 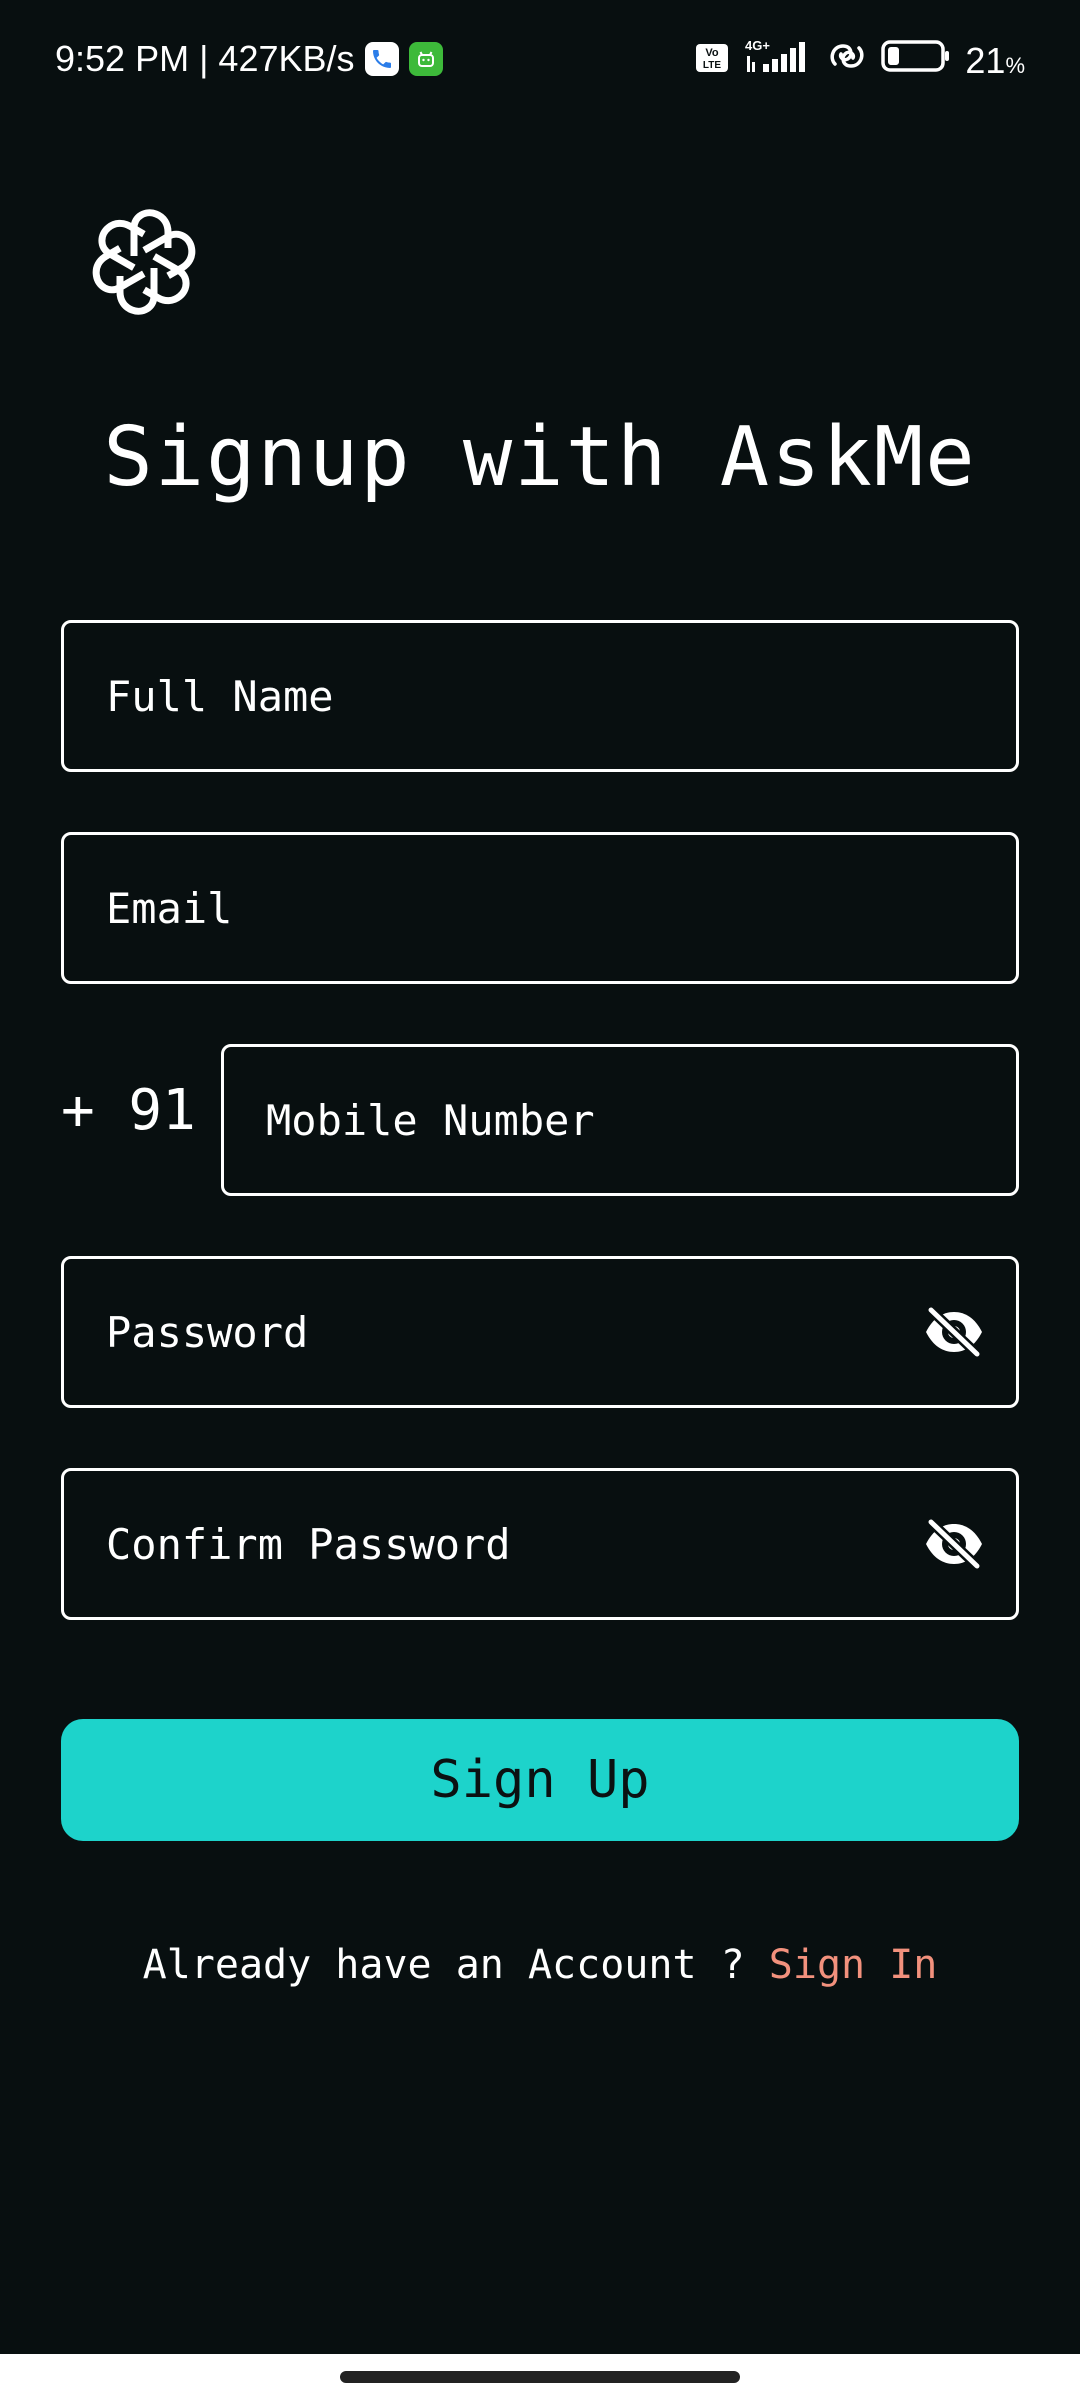 I want to click on confirm-password-visibility-toggle, so click(x=954, y=1544).